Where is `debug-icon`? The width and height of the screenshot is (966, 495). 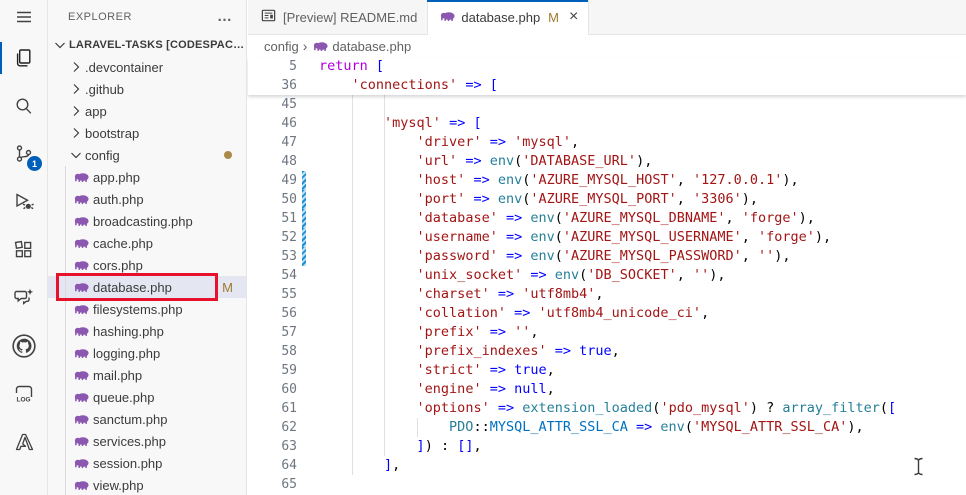
debug-icon is located at coordinates (24, 202).